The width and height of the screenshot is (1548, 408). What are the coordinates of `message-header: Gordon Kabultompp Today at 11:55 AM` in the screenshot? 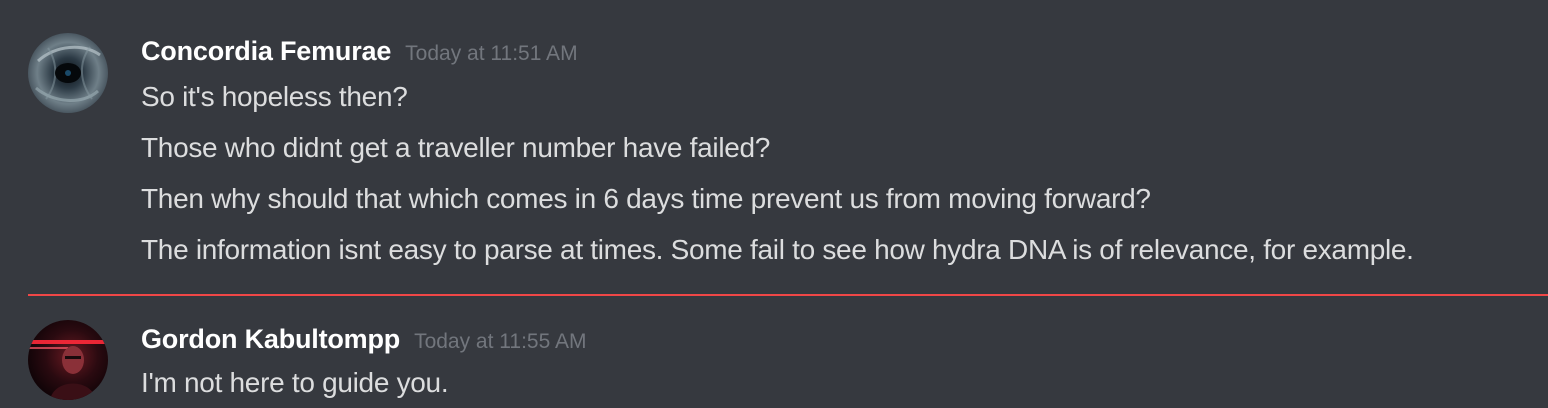 It's located at (363, 339).